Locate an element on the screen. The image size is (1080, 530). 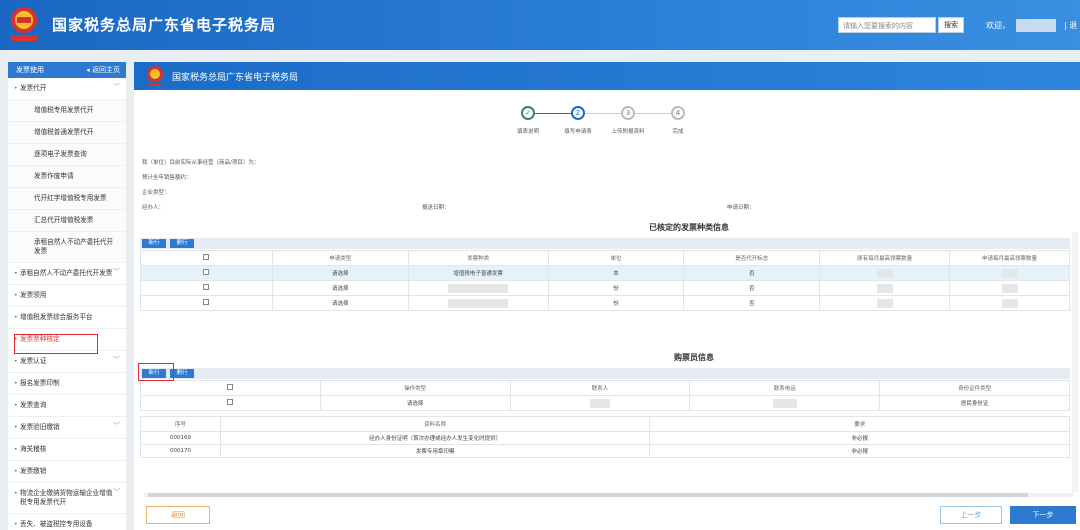
sidebar-item-label: 增值税普通发票代开 is located at coordinates (64, 132).